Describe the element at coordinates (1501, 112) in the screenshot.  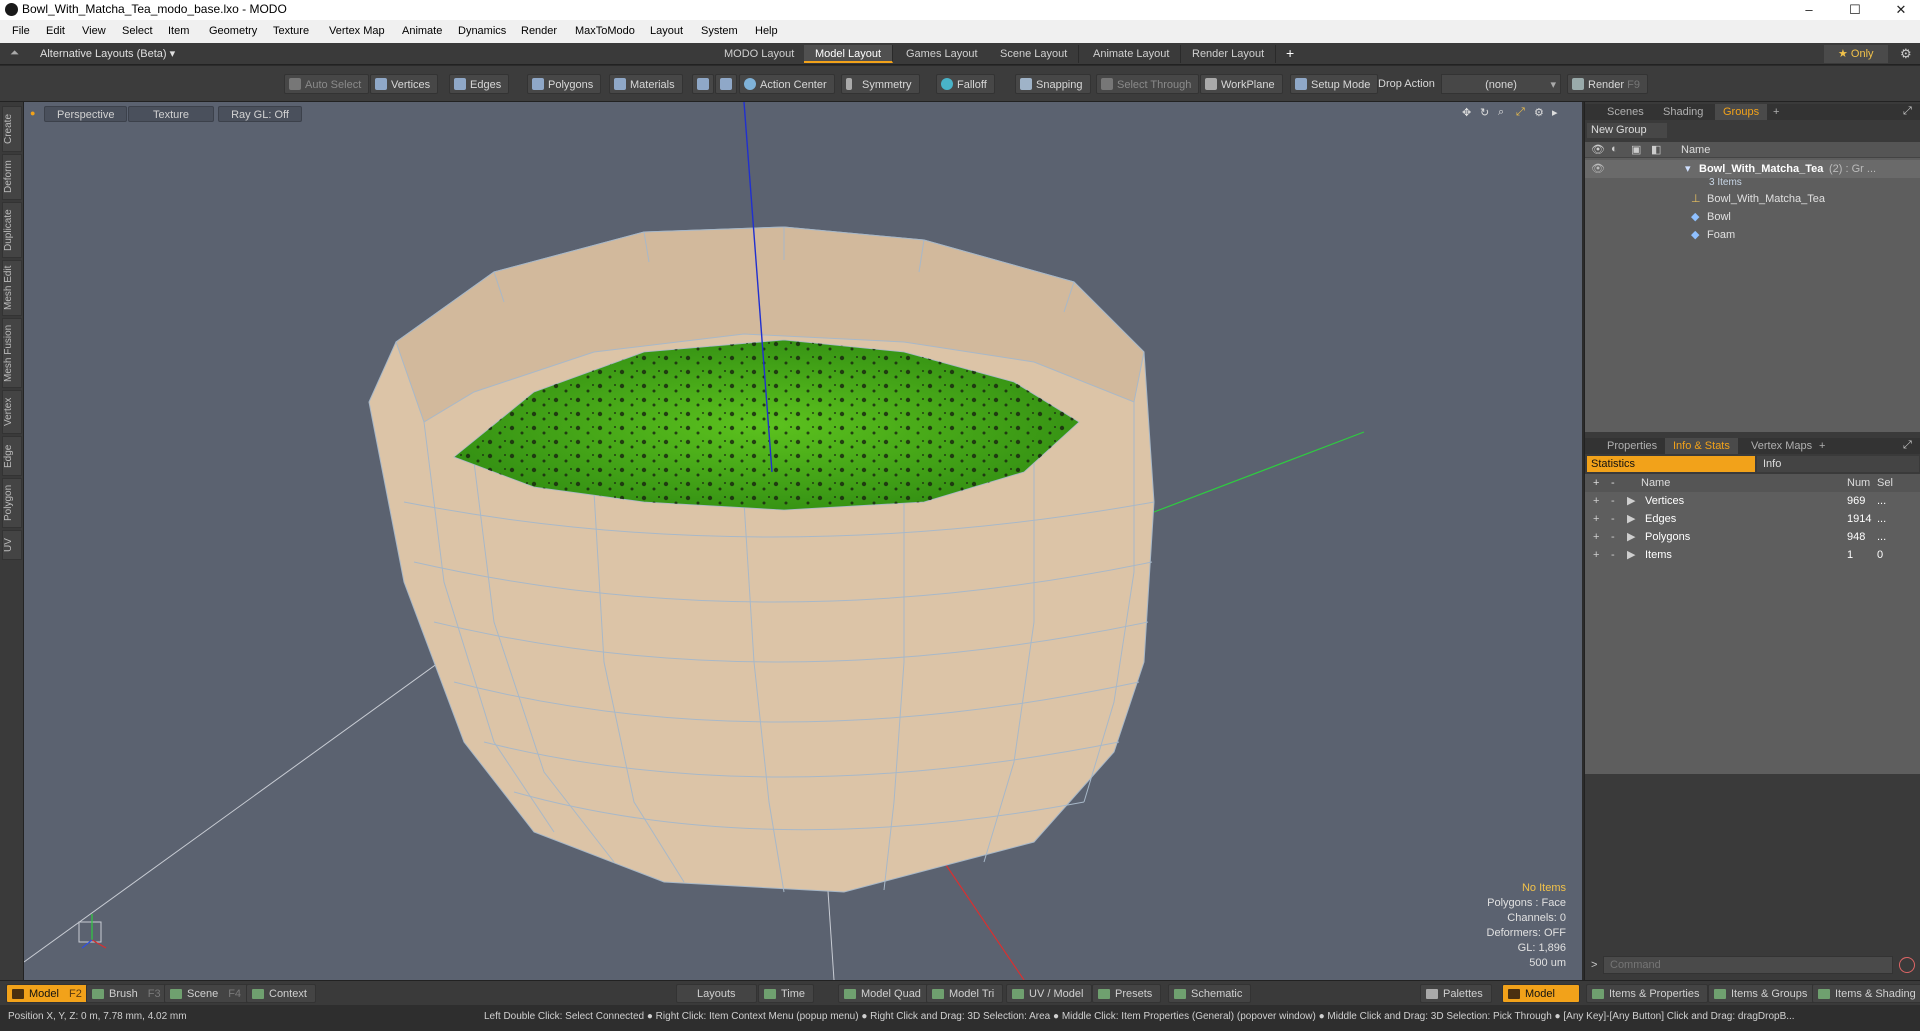
I see `zoom-view-icon: ⌕` at that location.